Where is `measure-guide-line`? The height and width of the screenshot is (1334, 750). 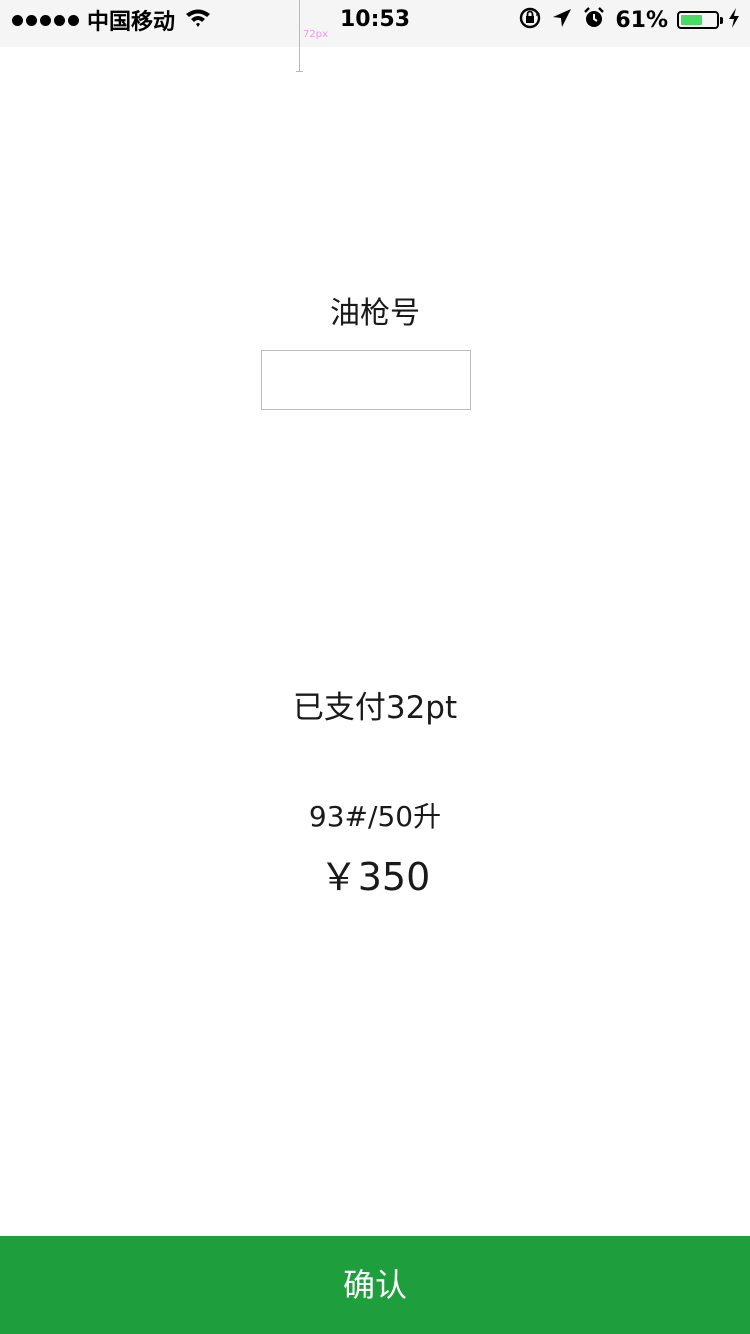
measure-guide-line is located at coordinates (299, 36).